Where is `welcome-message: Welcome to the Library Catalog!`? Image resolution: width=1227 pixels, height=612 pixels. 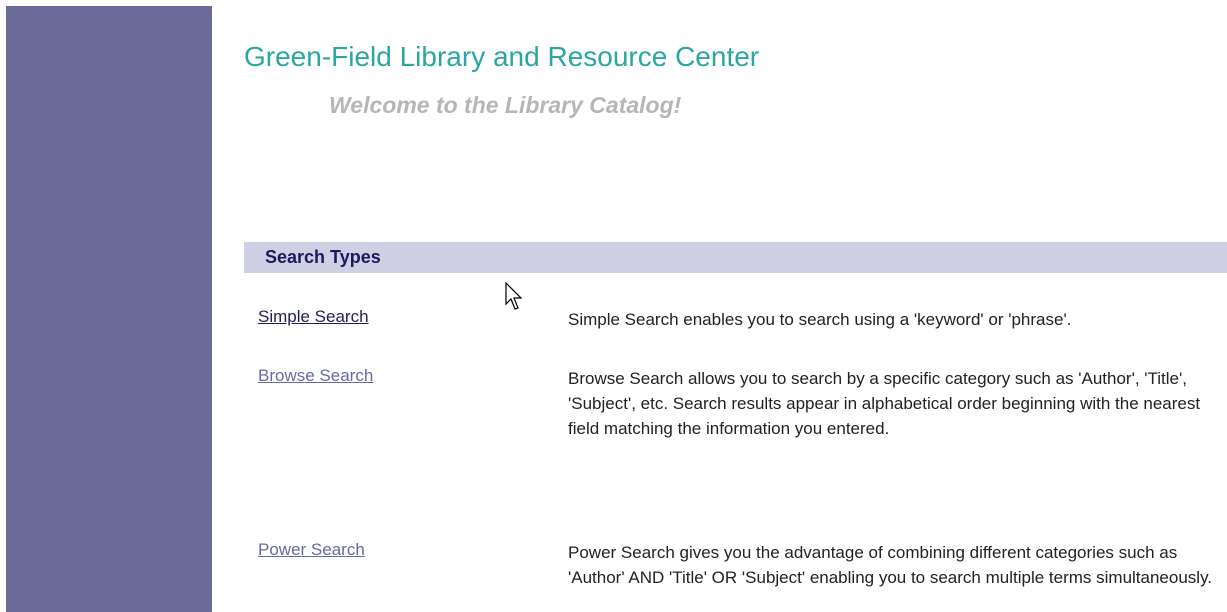
welcome-message: Welcome to the Library Catalog! is located at coordinates (505, 105).